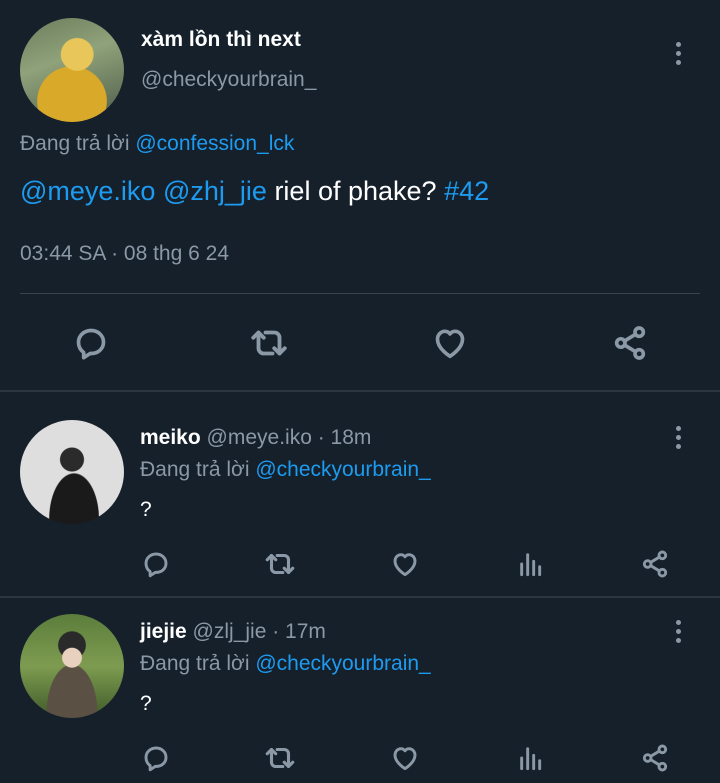 Image resolution: width=720 pixels, height=783 pixels. What do you see at coordinates (163, 631) in the screenshot?
I see `display-name: jiejie` at bounding box center [163, 631].